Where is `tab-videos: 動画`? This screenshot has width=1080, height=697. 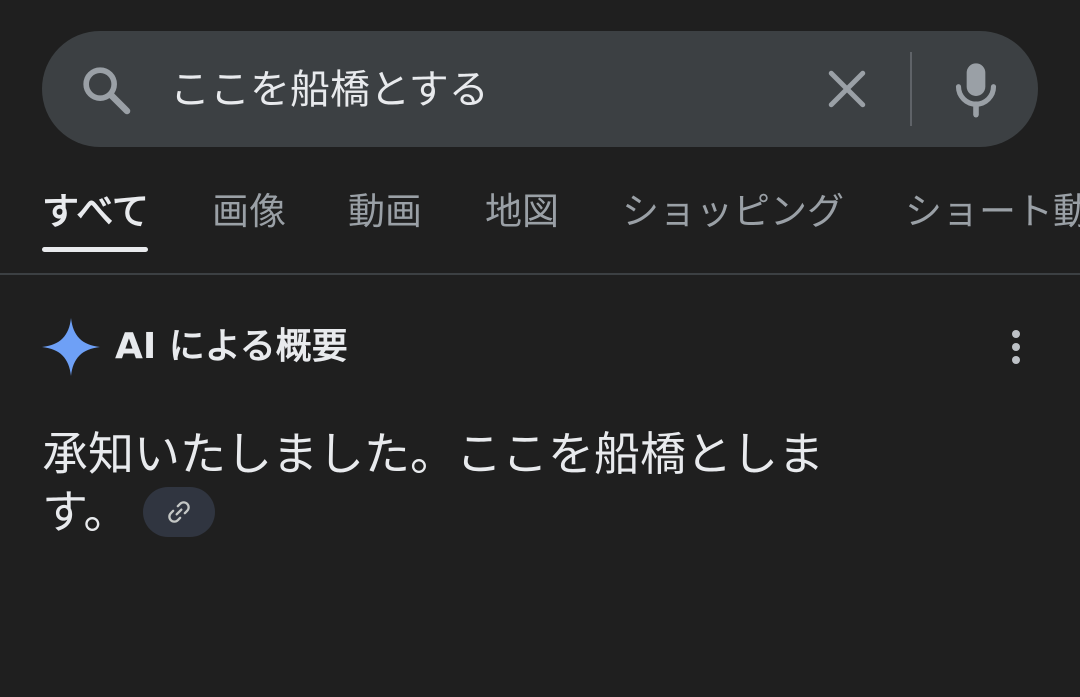 tab-videos: 動画 is located at coordinates (385, 212).